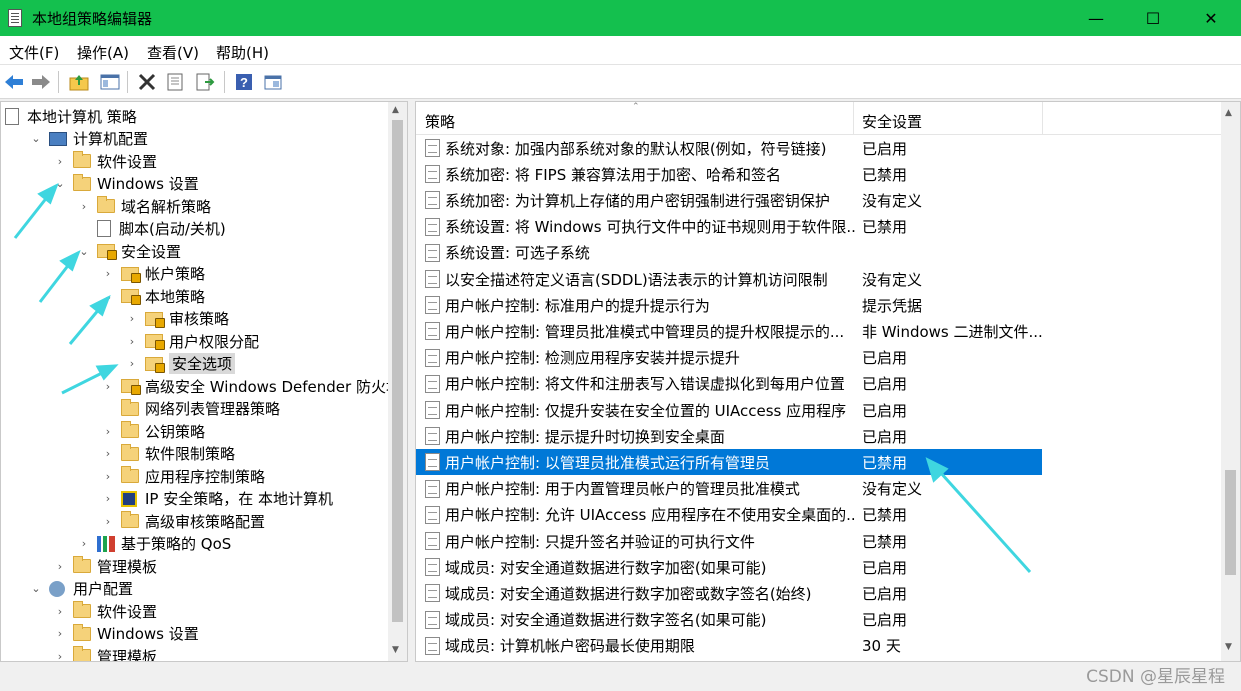 The image size is (1241, 691). I want to click on delete-icon, so click(147, 82).